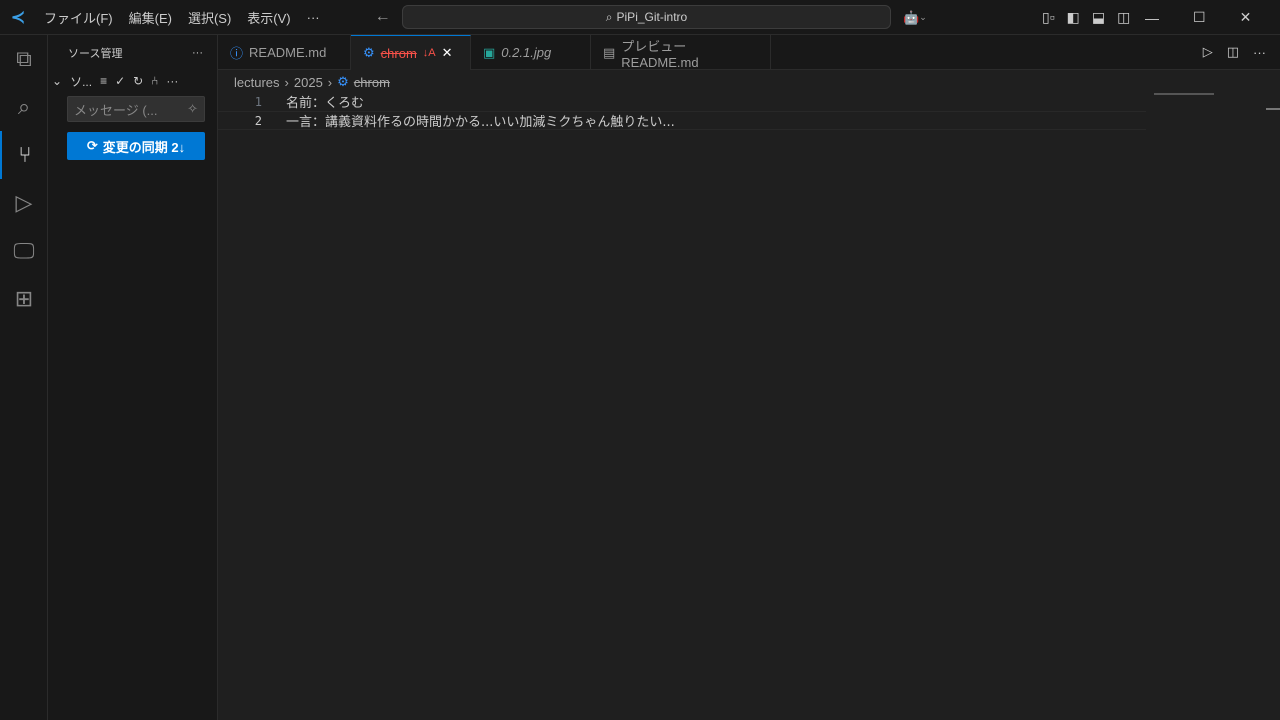 The image size is (1280, 720). Describe the element at coordinates (237, 53) in the screenshot. I see `info-icon: ⓘ` at that location.